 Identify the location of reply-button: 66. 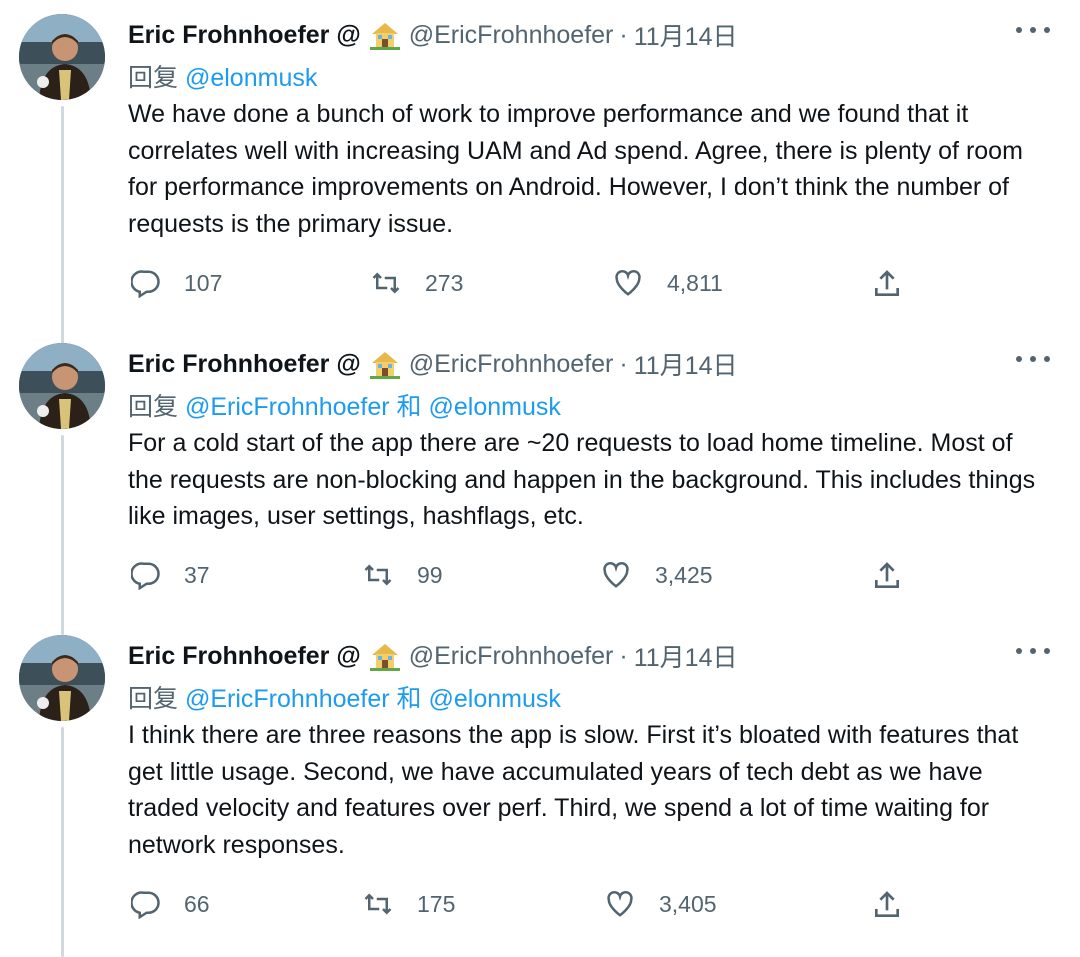
(170, 904).